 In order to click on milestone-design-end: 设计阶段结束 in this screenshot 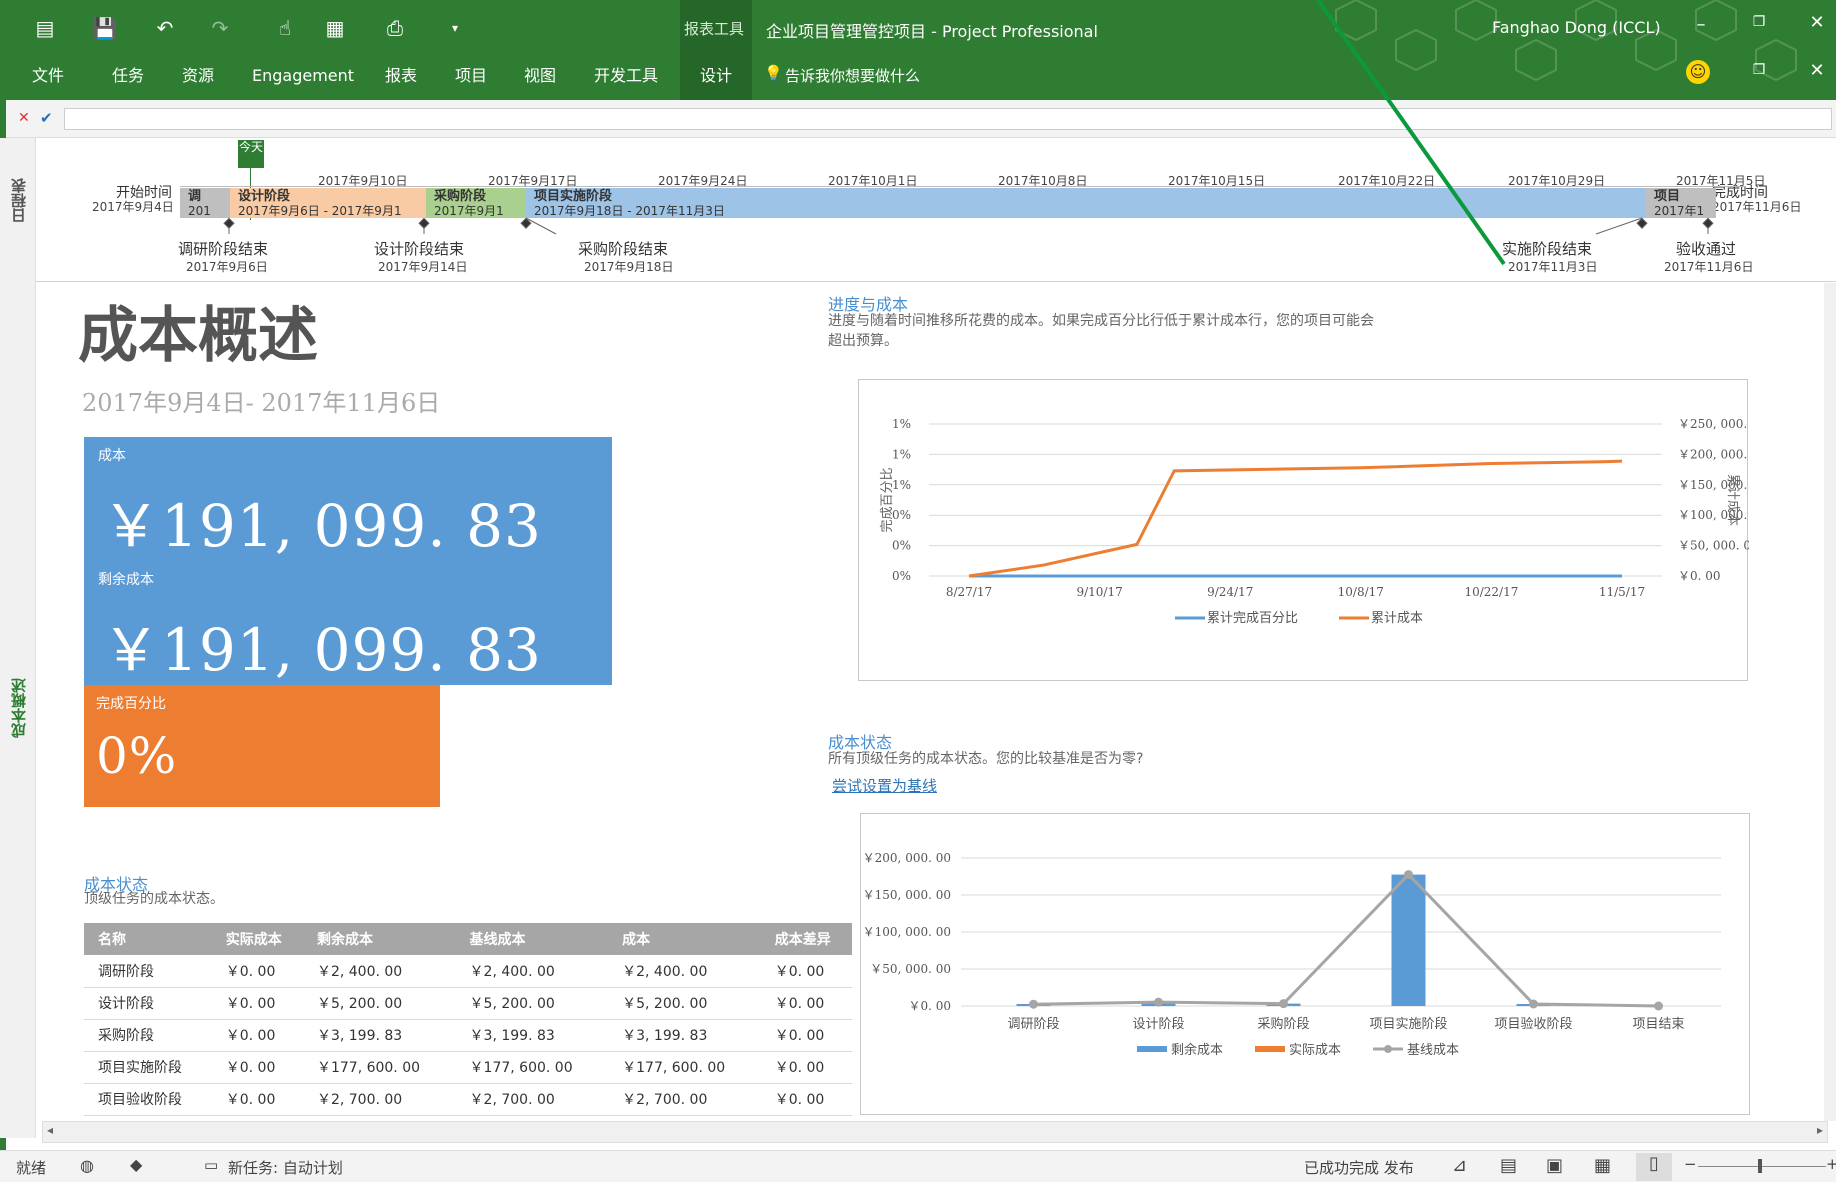, I will do `click(419, 248)`.